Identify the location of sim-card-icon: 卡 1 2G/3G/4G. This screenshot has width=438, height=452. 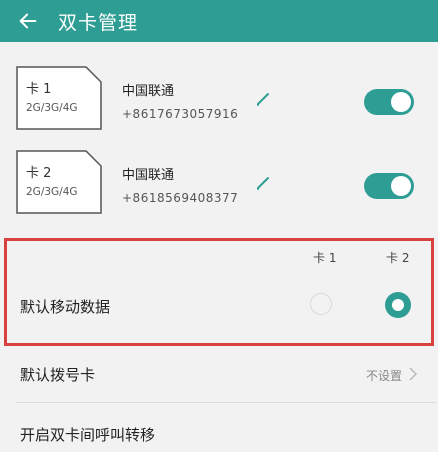
(59, 98).